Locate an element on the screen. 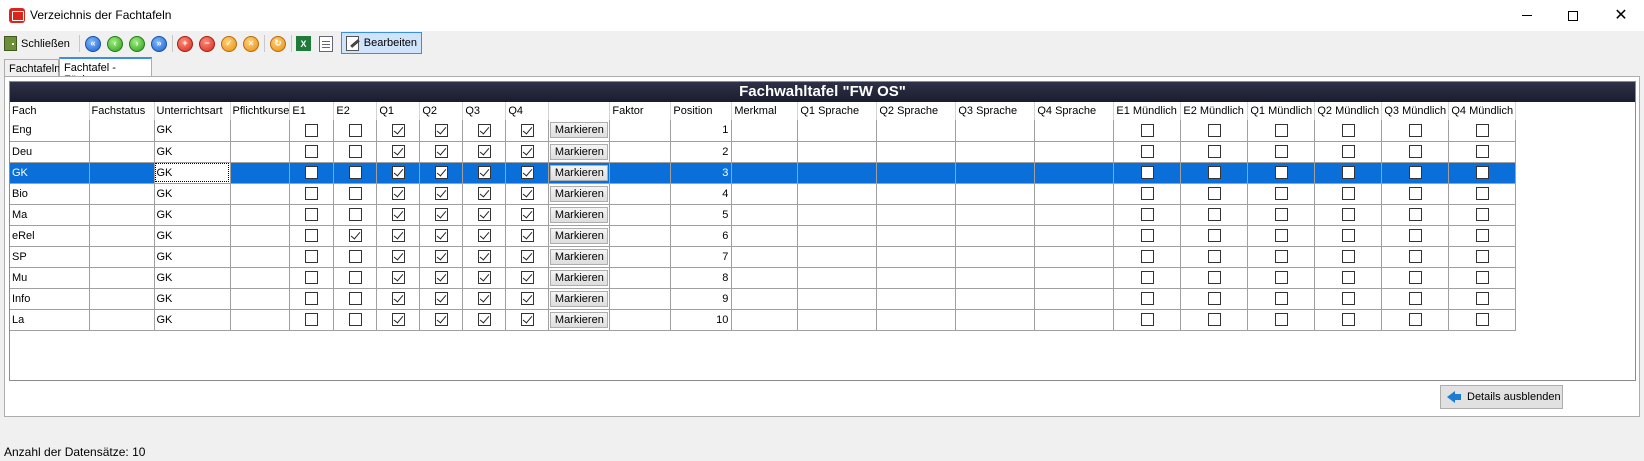 The height and width of the screenshot is (461, 1644). position-cell: 3 is located at coordinates (701, 173).